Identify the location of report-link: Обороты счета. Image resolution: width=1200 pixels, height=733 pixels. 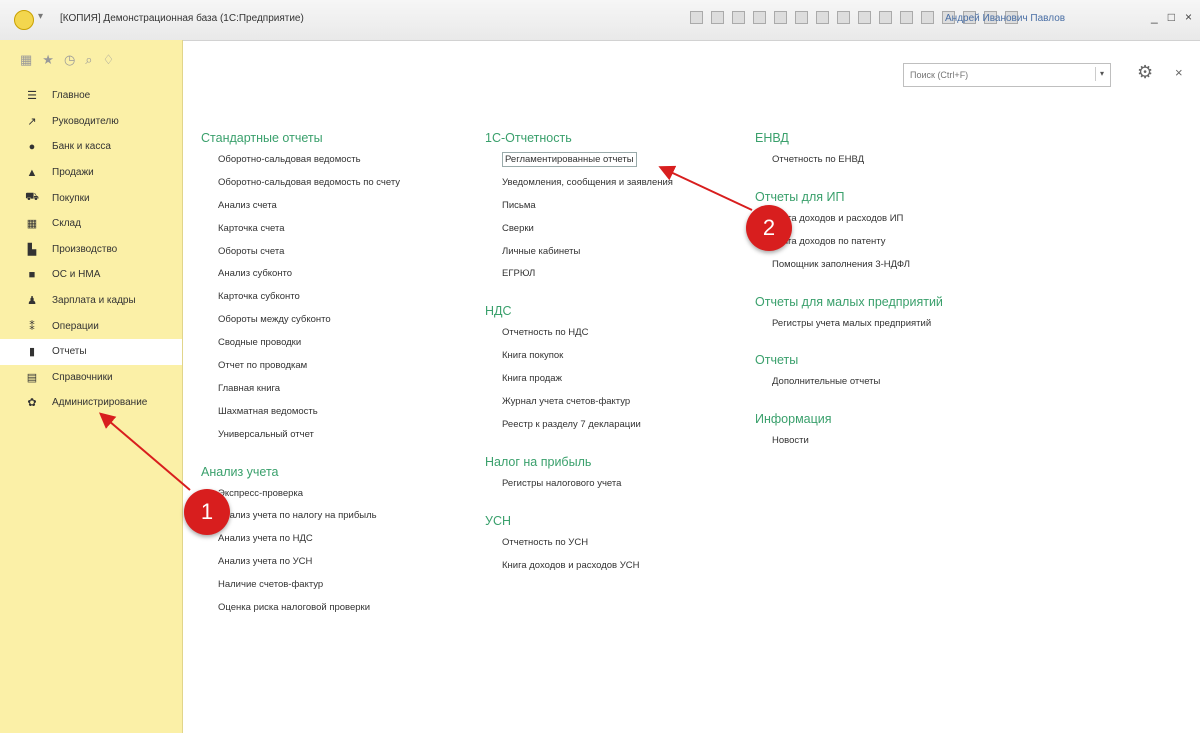
(300, 252).